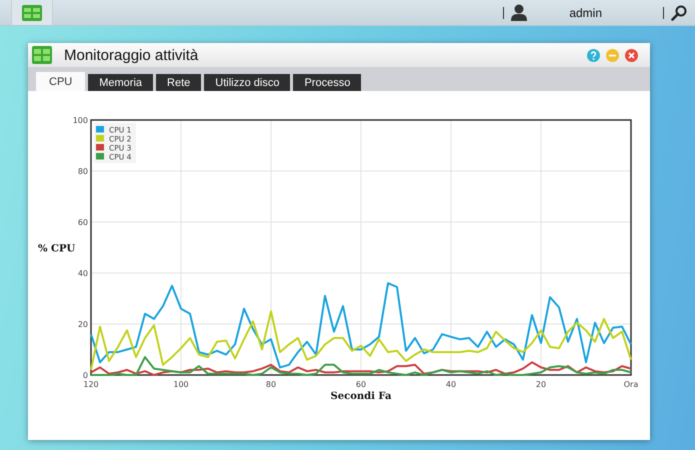  Describe the element at coordinates (80, 120) in the screenshot. I see `y-tick-label: 100` at that location.